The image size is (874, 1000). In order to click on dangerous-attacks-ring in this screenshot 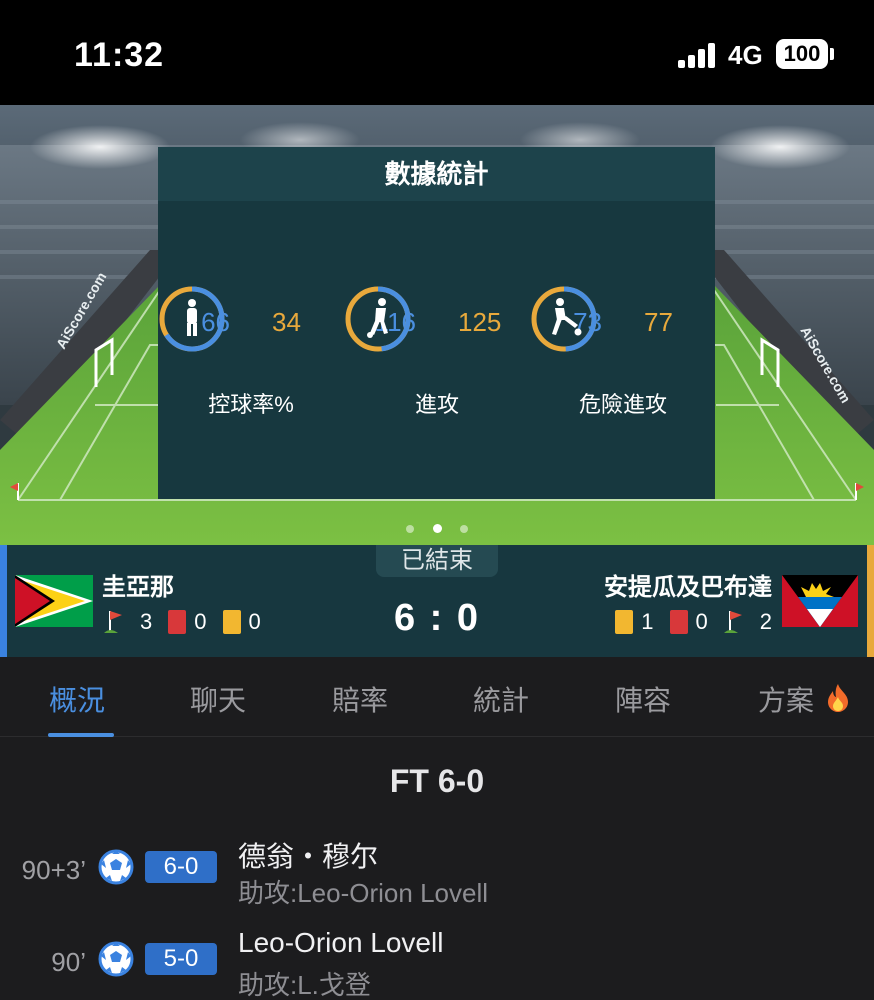, I will do `click(564, 319)`.